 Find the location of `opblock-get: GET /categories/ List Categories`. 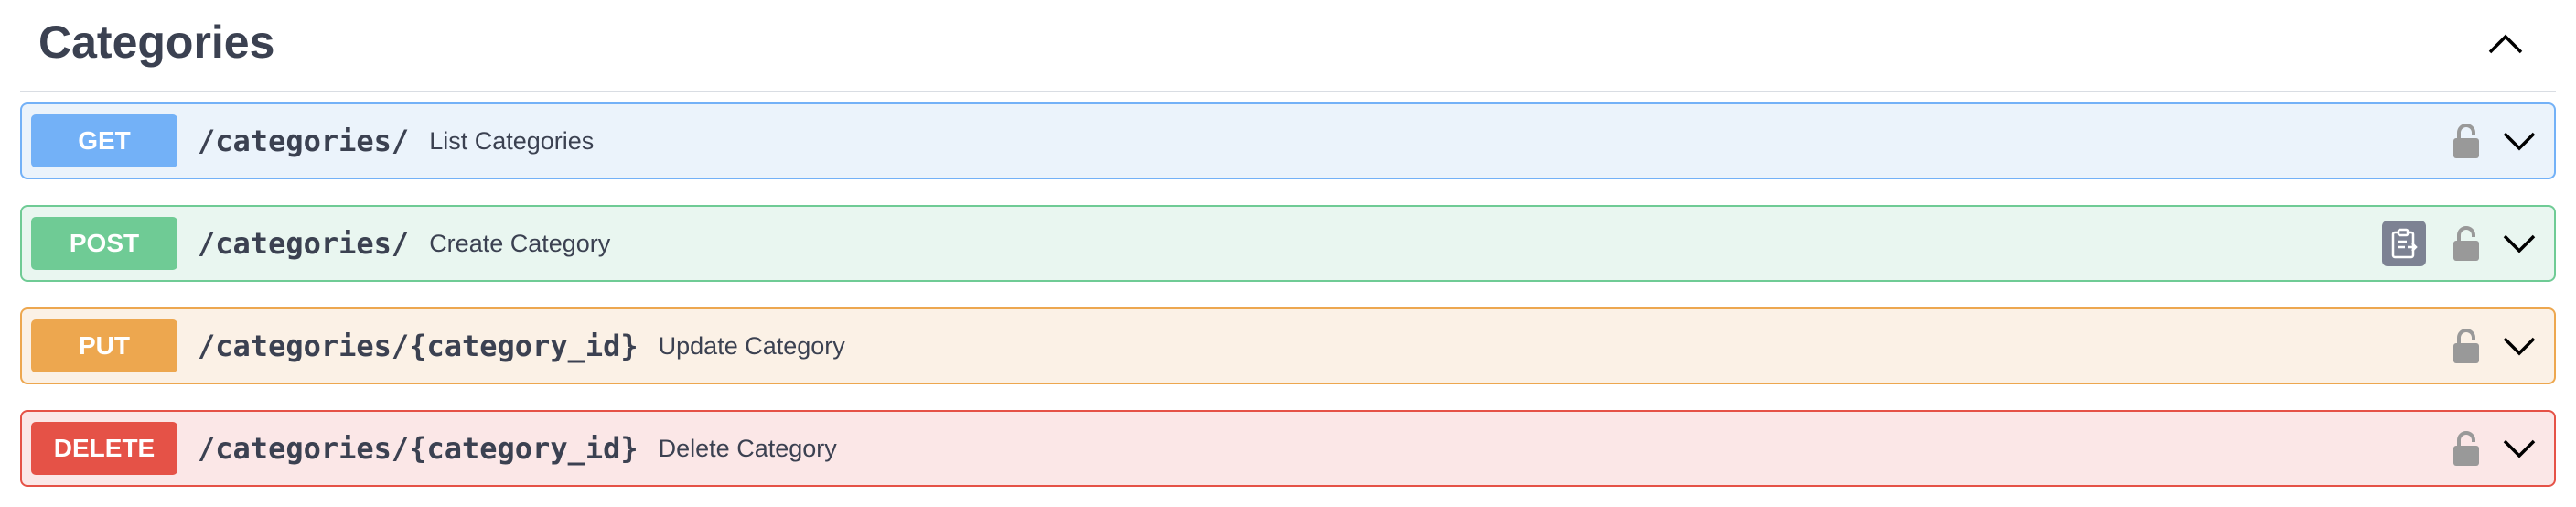

opblock-get: GET /categories/ List Categories is located at coordinates (1288, 140).